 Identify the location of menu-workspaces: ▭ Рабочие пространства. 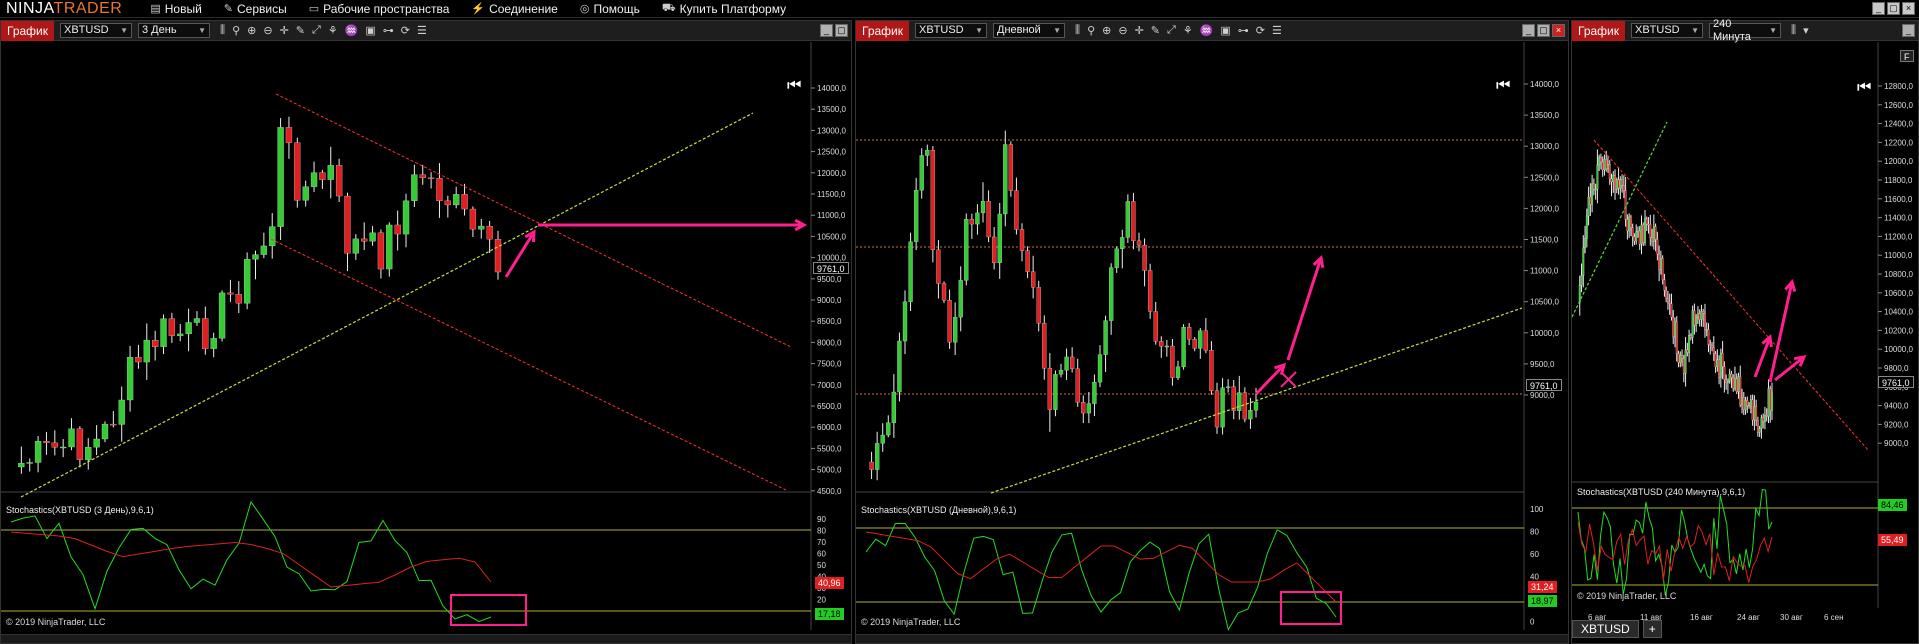
(379, 9).